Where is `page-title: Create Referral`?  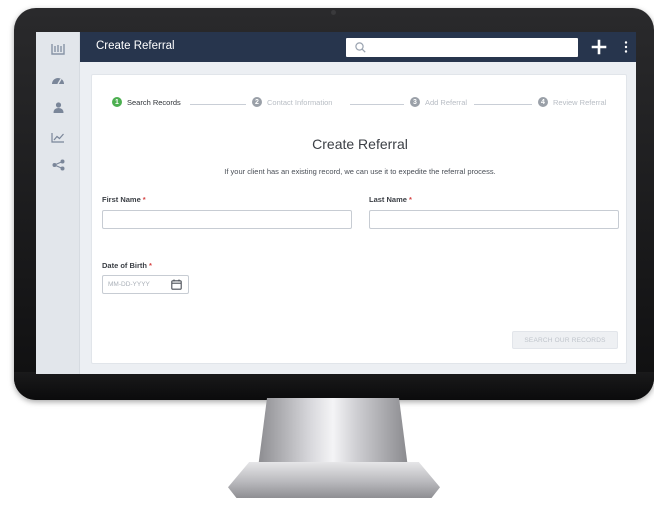
page-title: Create Referral is located at coordinates (135, 46).